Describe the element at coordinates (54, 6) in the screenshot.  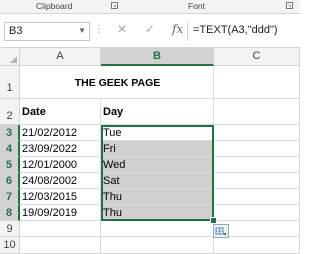
I see `clipboard-group-label: Clipboard` at that location.